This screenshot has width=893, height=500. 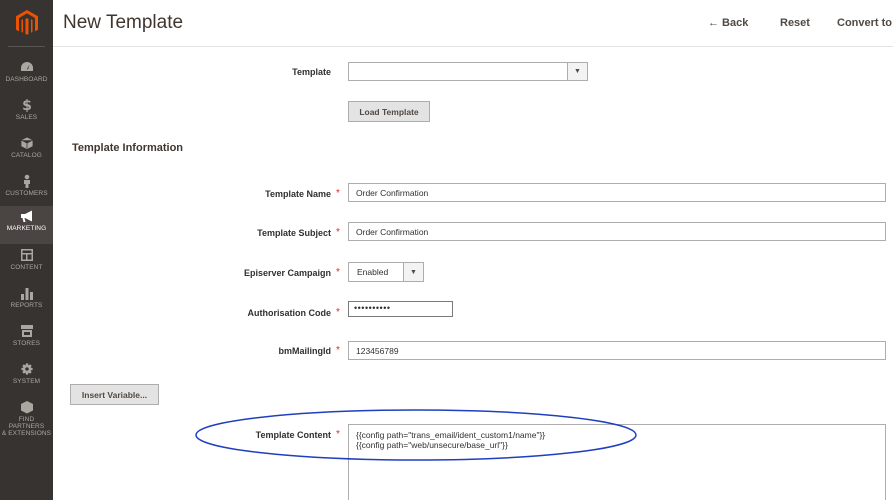 What do you see at coordinates (294, 233) in the screenshot?
I see `template-subject-label: Template Subject` at bounding box center [294, 233].